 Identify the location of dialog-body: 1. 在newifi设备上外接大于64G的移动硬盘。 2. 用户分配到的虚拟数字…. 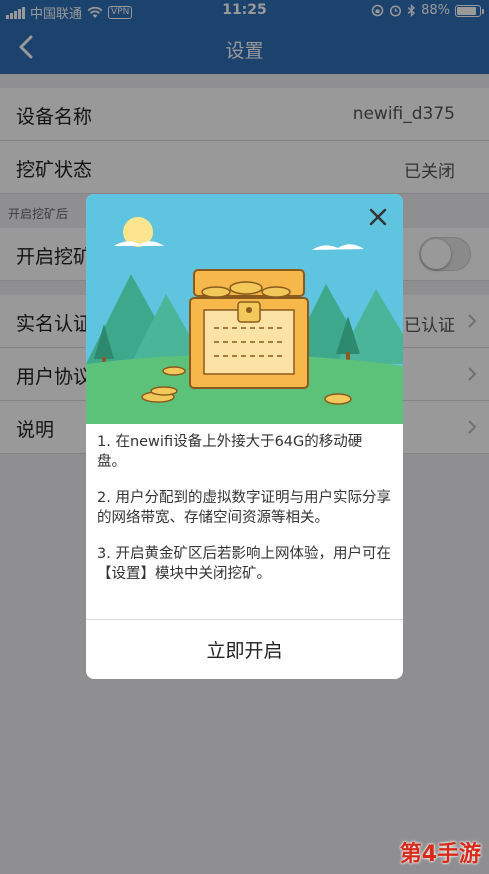
(244, 521).